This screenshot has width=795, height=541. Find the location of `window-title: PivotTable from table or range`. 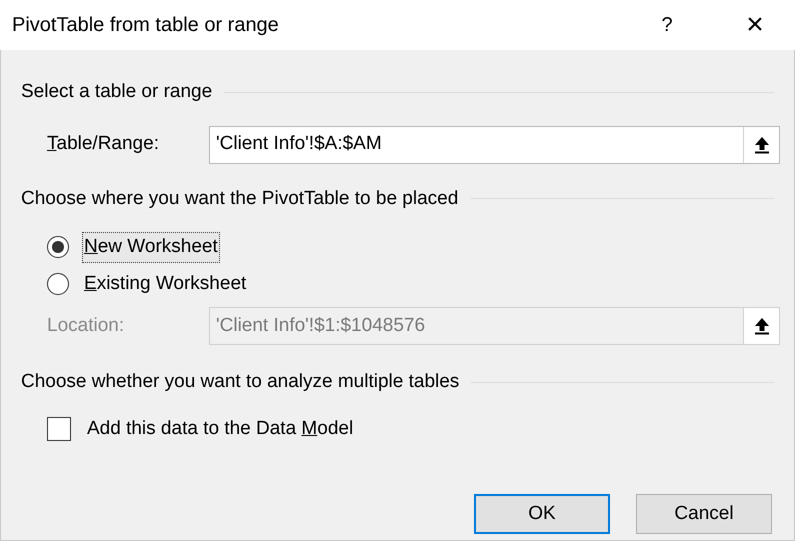

window-title: PivotTable from table or range is located at coordinates (146, 25).